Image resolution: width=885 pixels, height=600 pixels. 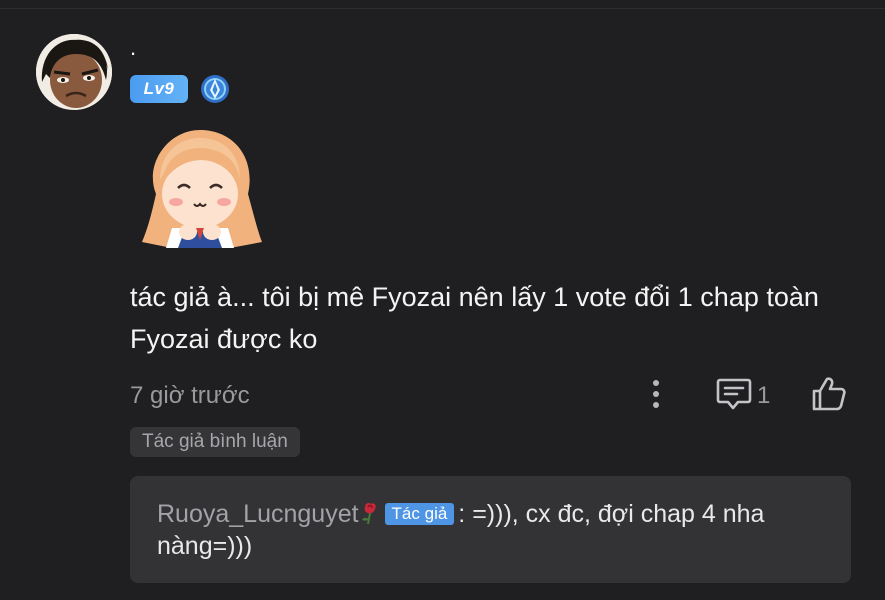 What do you see at coordinates (734, 394) in the screenshot?
I see `comment-icon` at bounding box center [734, 394].